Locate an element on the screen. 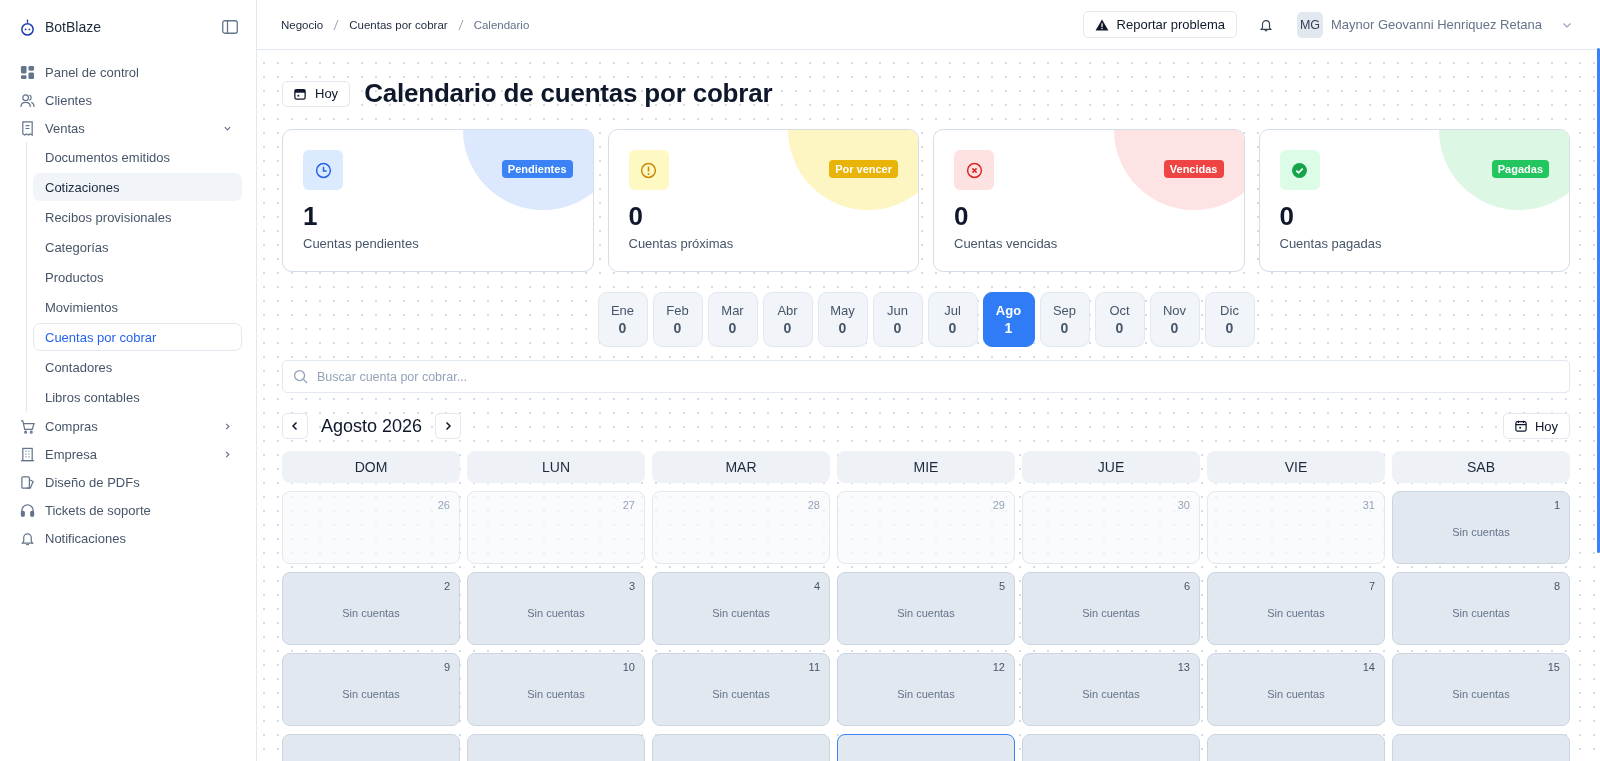 The image size is (1600, 761). day-number: 4 is located at coordinates (816, 586).